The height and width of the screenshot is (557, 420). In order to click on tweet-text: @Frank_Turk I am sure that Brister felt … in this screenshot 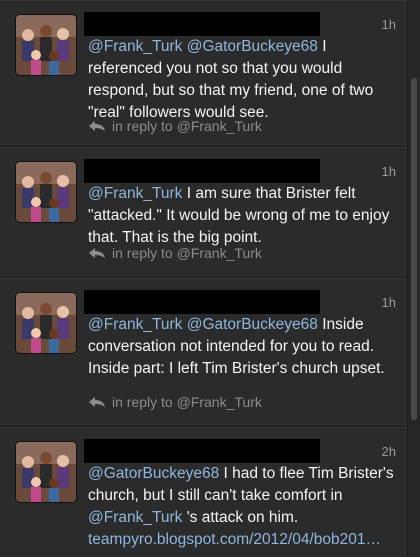, I will do `click(246, 216)`.